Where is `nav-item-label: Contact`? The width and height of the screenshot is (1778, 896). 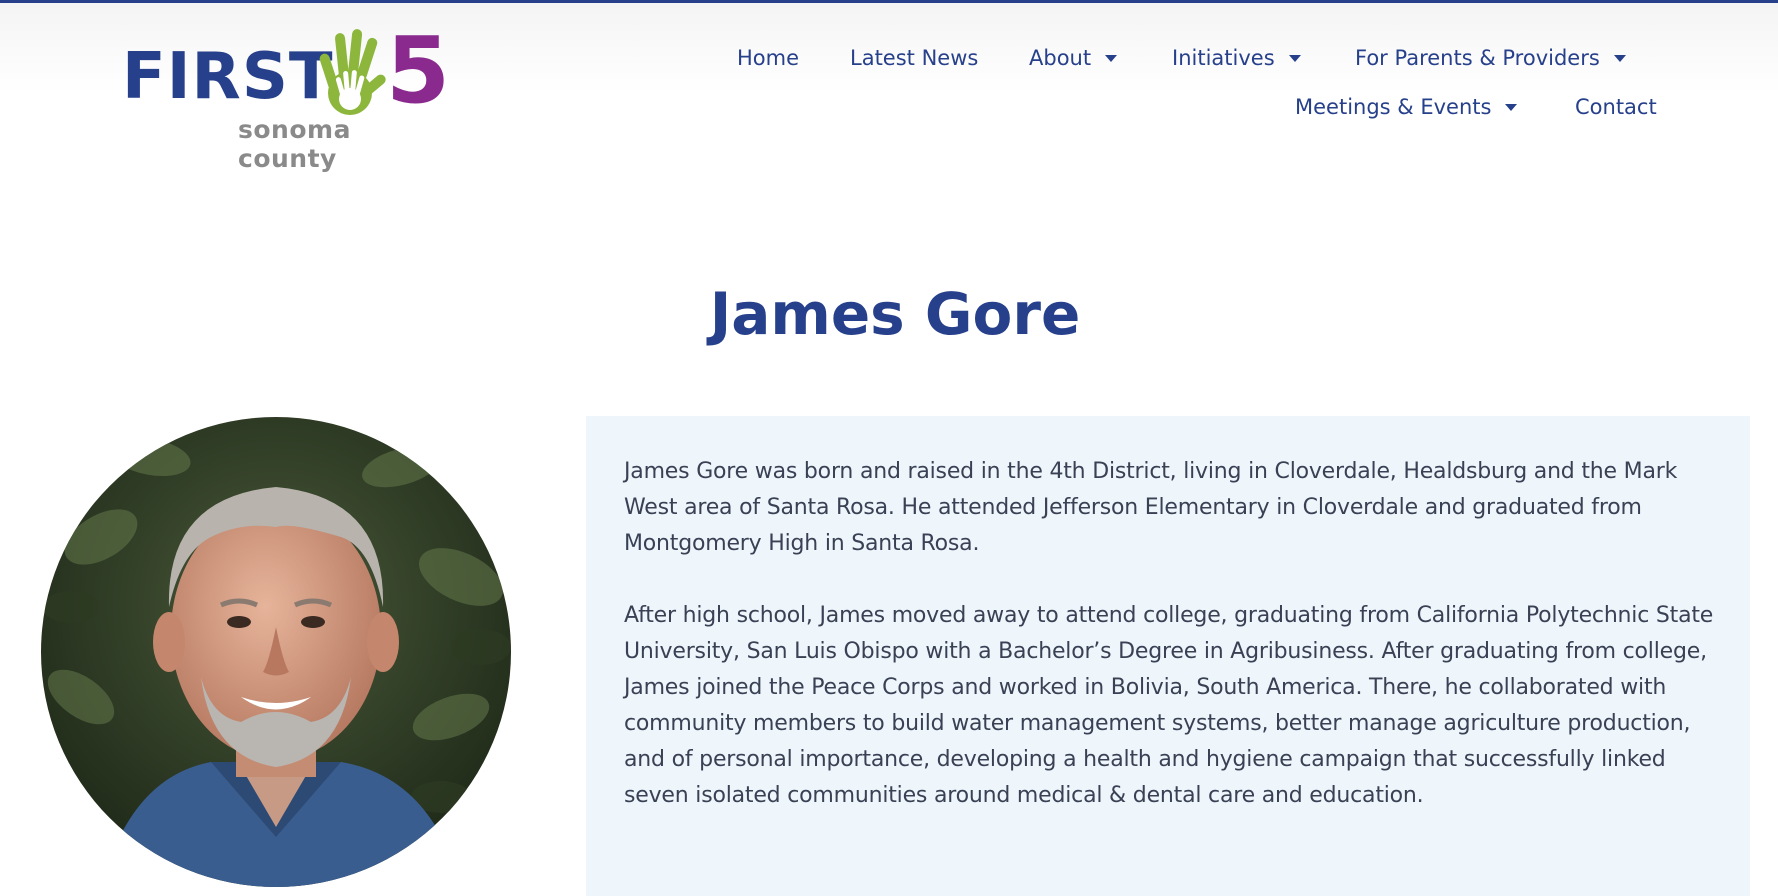
nav-item-label: Contact is located at coordinates (1616, 107).